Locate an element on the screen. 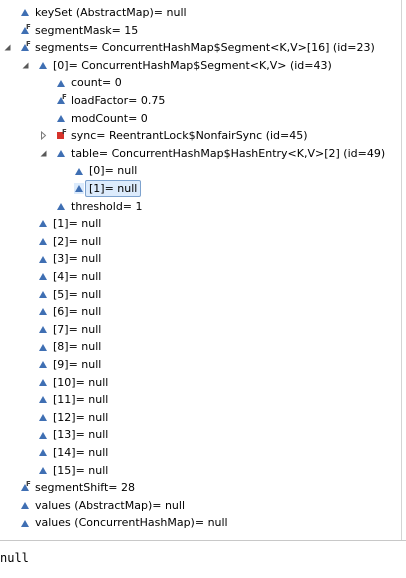 The width and height of the screenshot is (406, 578). tree-row-segment-13: [13]= null is located at coordinates (73, 435).